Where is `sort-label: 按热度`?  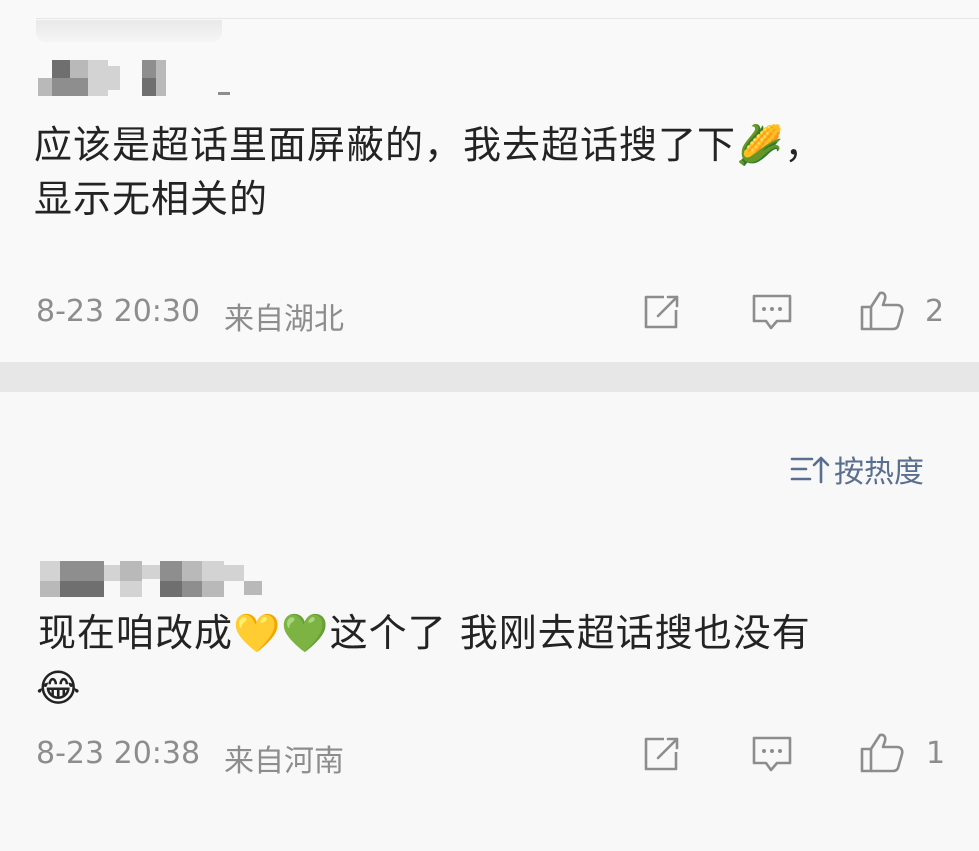
sort-label: 按热度 is located at coordinates (879, 472).